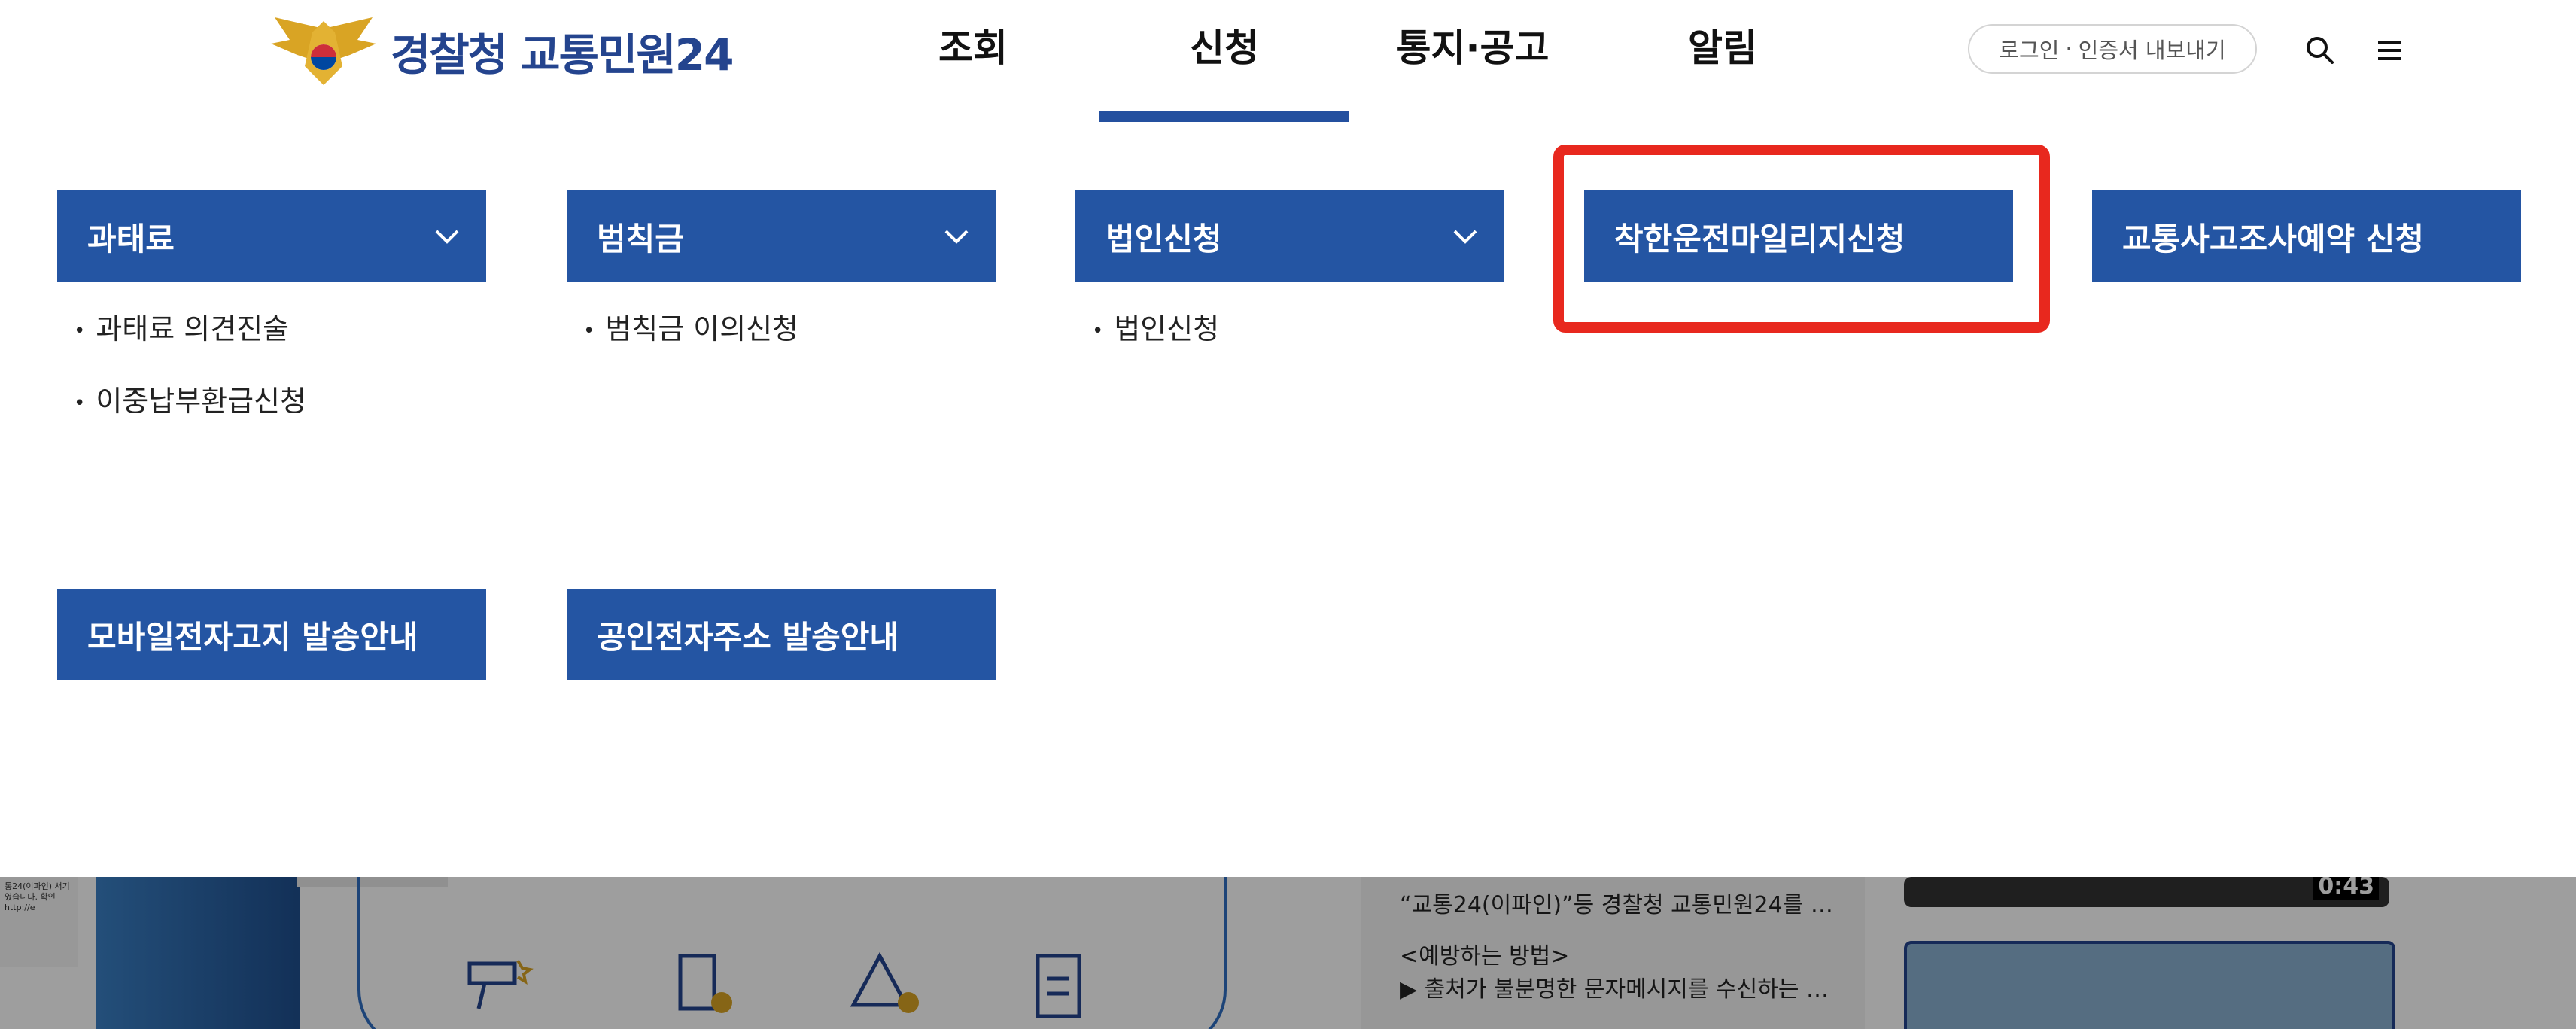  I want to click on cert-export-link: 인증서 내보내기, so click(2152, 49).